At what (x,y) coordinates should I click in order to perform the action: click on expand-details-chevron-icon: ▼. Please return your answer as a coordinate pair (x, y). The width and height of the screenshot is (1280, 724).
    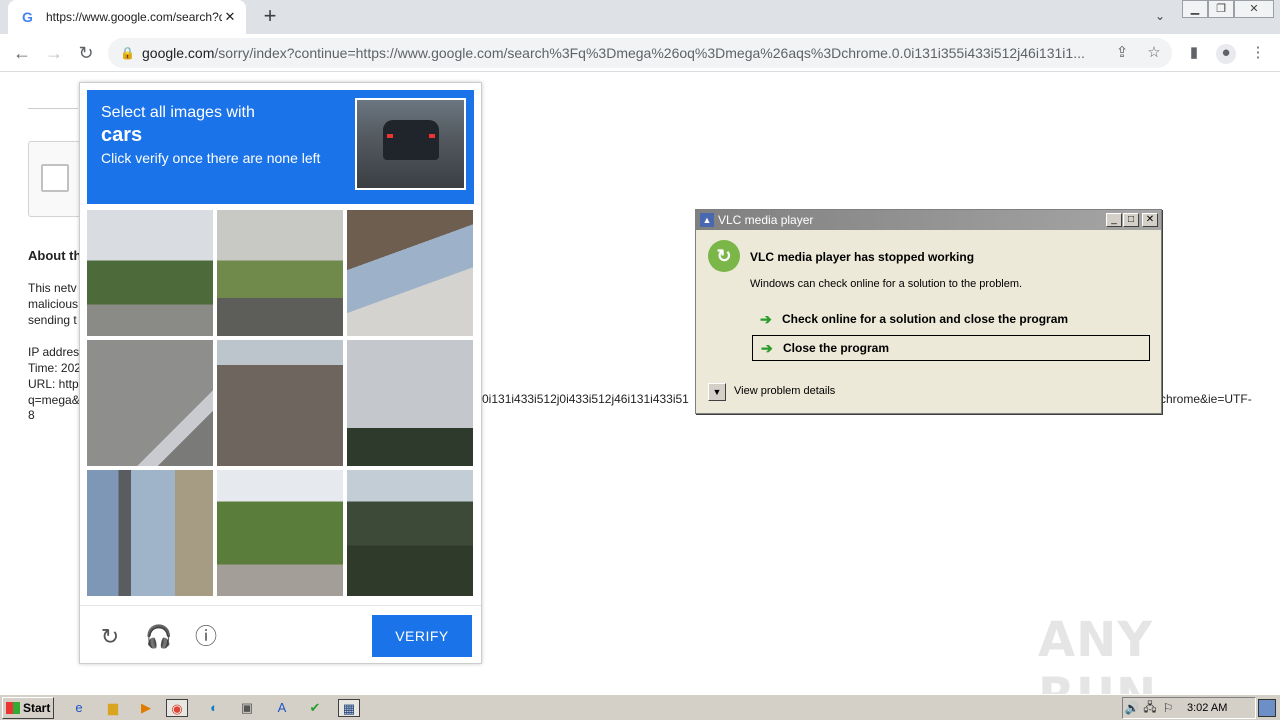
    Looking at the image, I should click on (717, 392).